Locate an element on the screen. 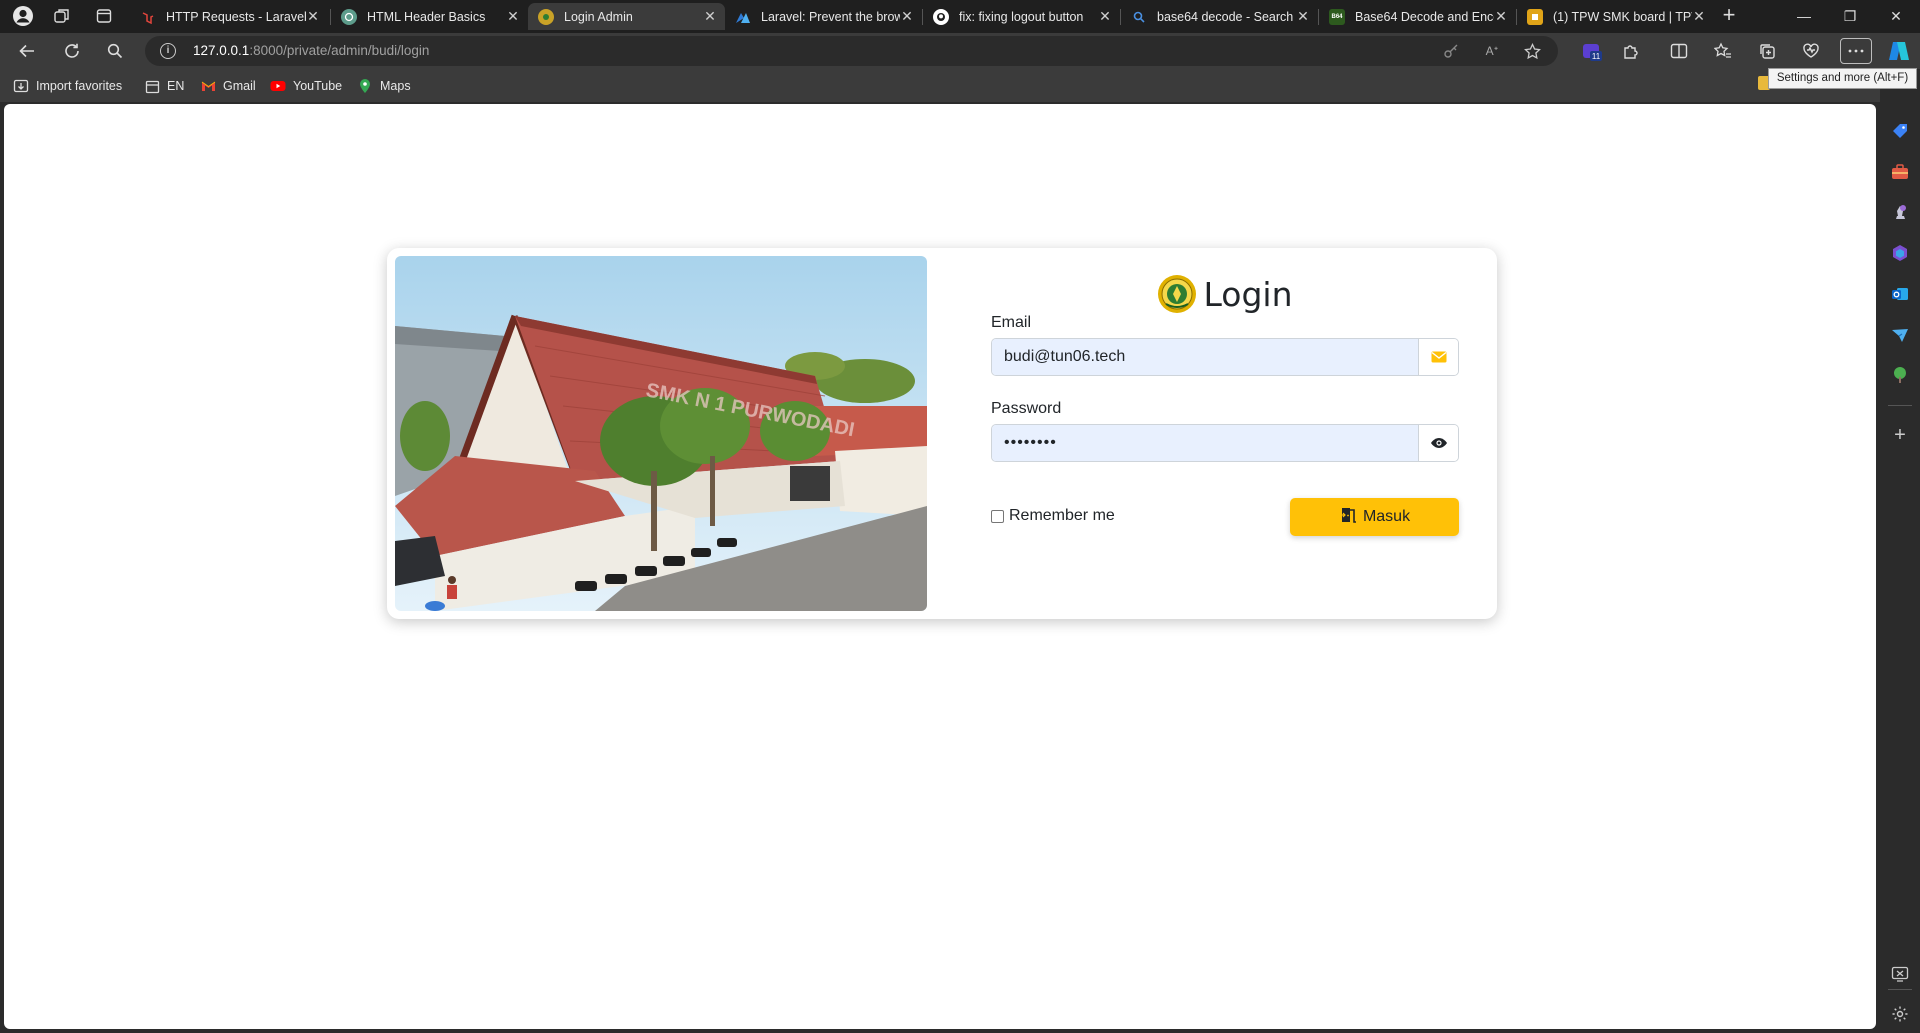 This screenshot has height=1033, width=1920. site-info-icon: i is located at coordinates (168, 51).